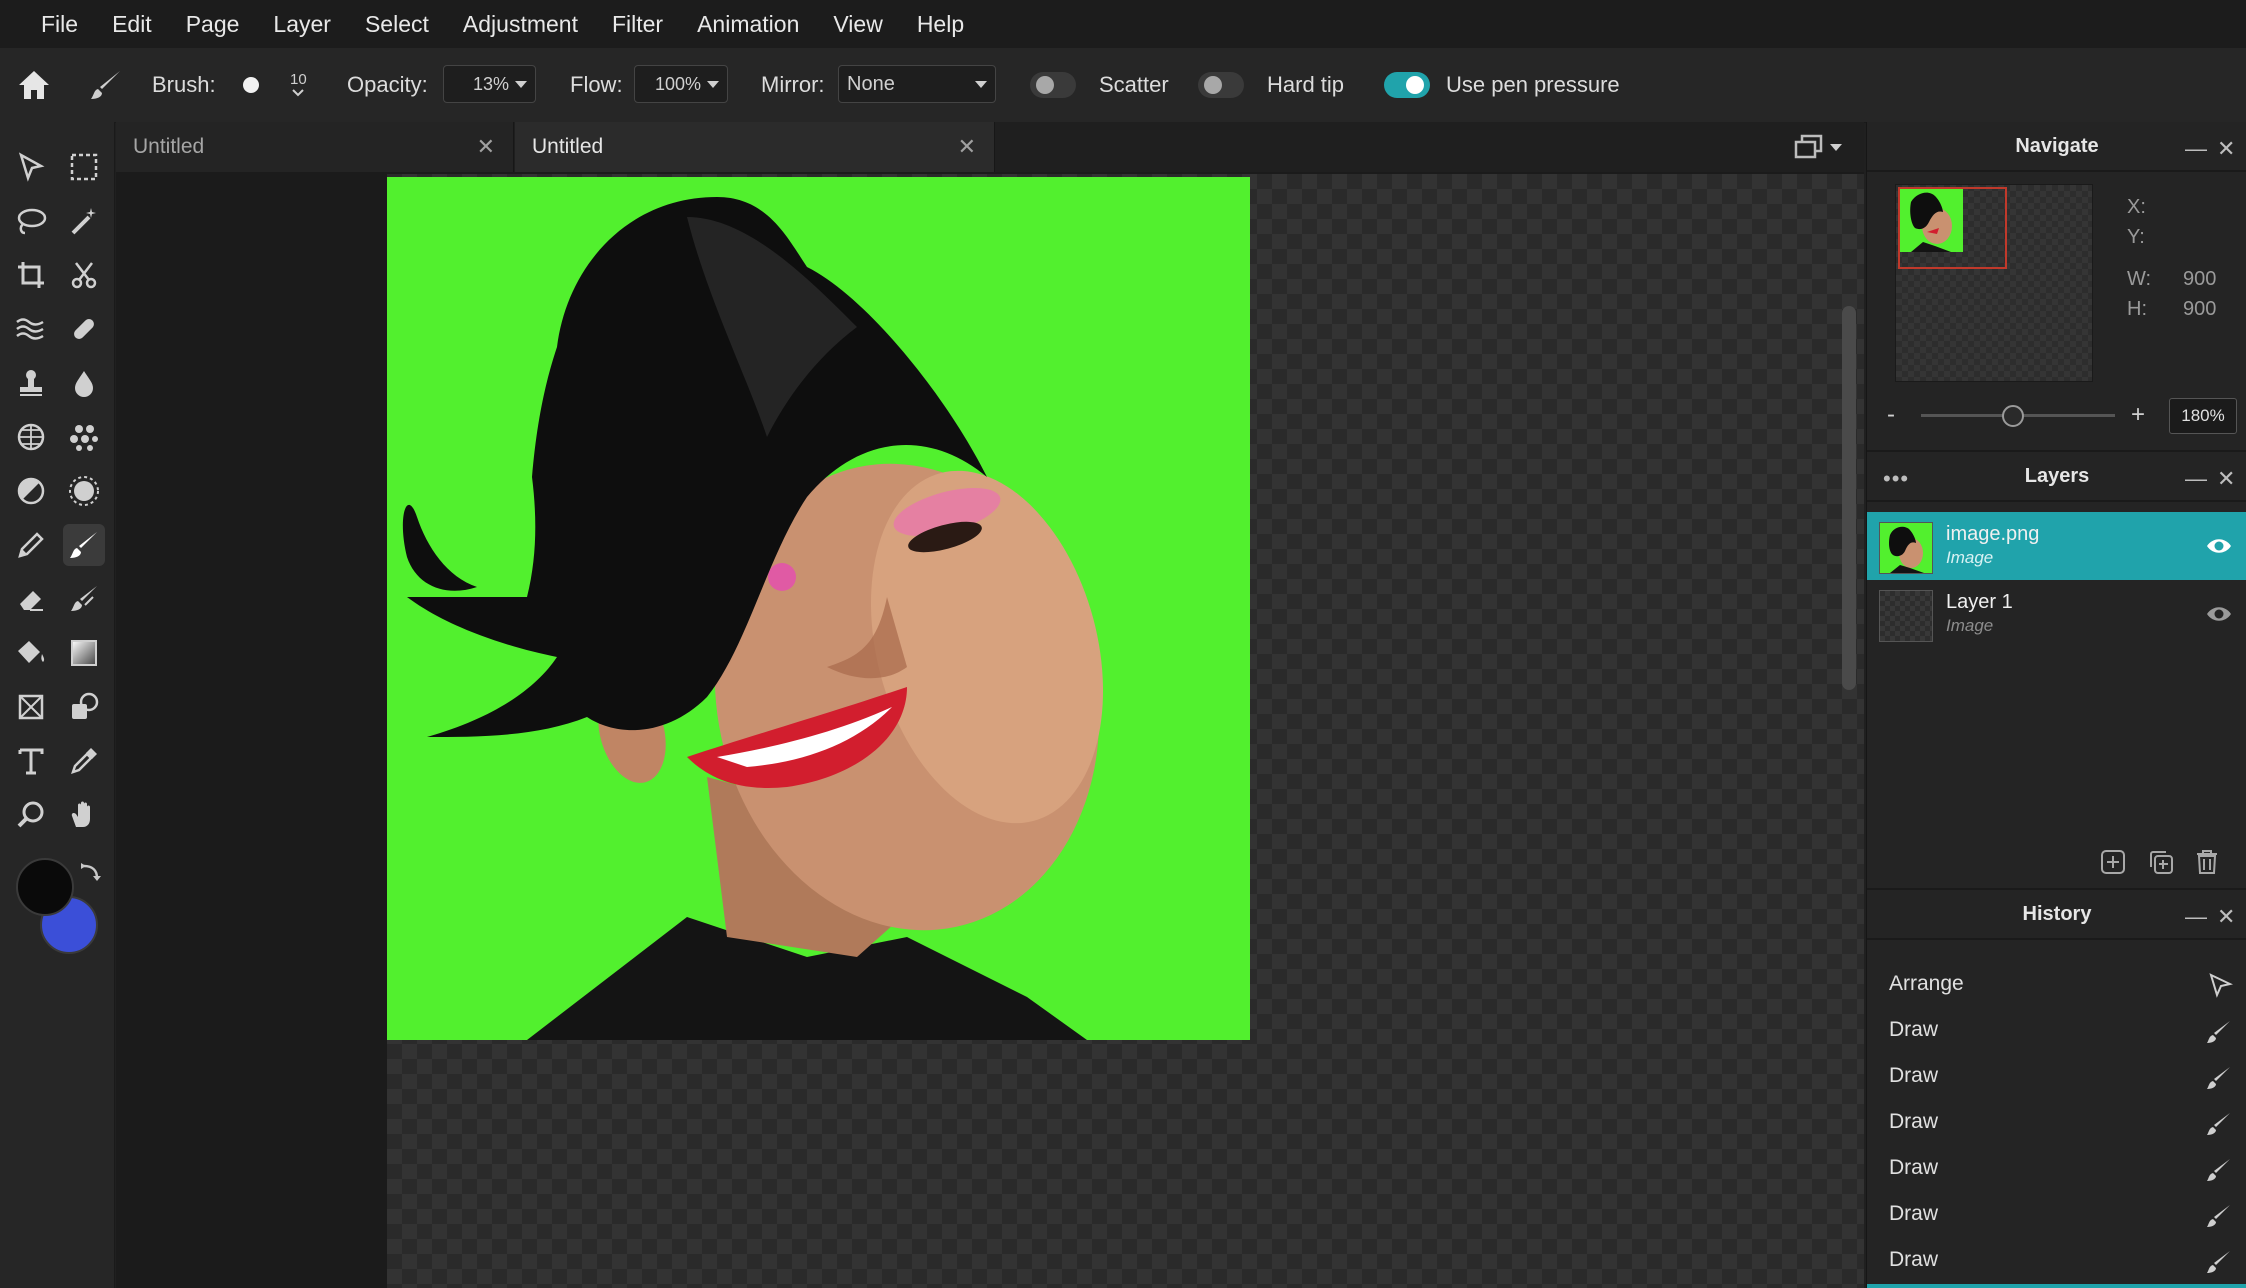  I want to click on dodge-icon, so click(31, 491).